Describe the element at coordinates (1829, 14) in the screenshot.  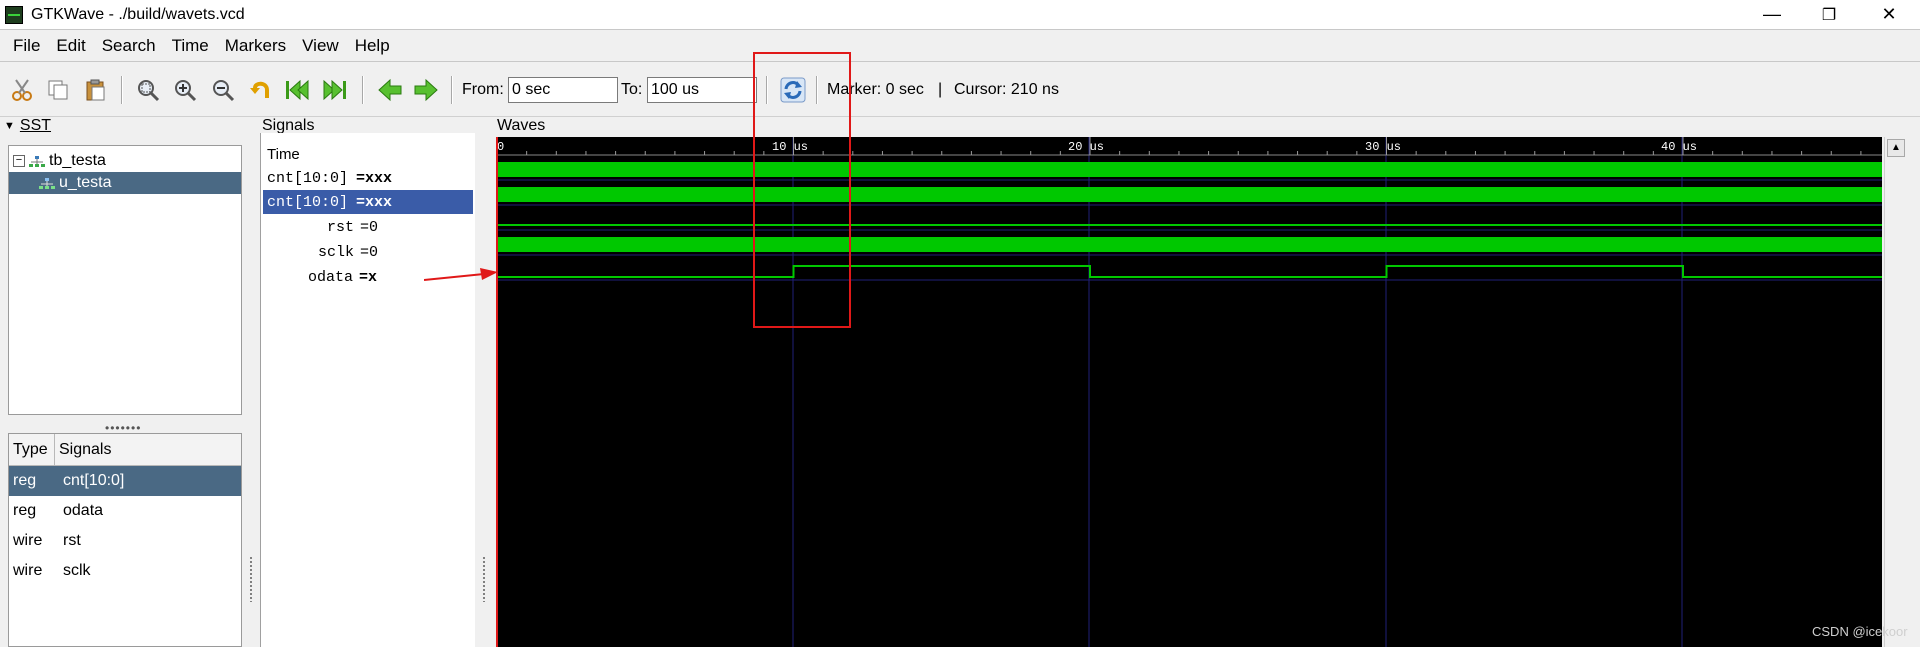
I see `restore-icon: ❐` at that location.